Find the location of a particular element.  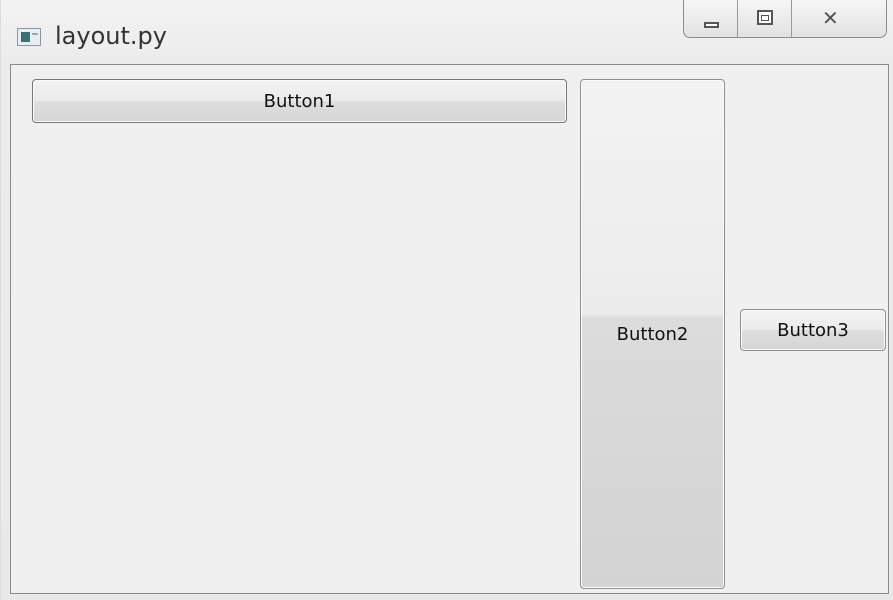

button2: Button2 is located at coordinates (652, 334).